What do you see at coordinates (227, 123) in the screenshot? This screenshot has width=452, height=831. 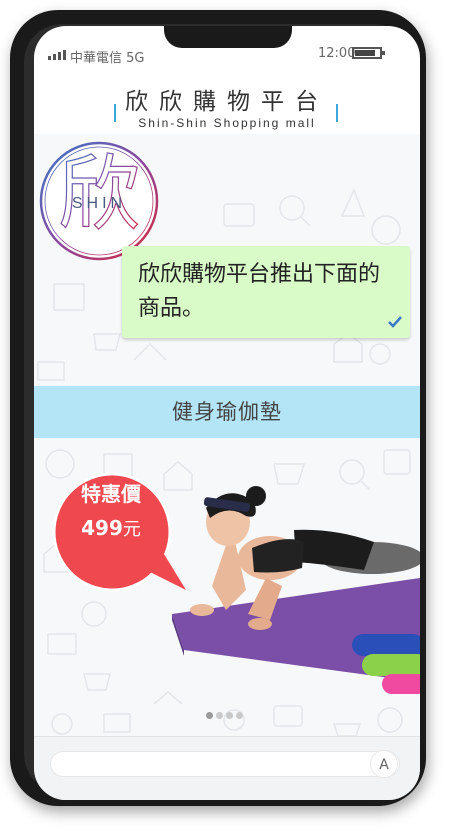 I see `app-subtitle: Shin-Shin Shopping mall` at bounding box center [227, 123].